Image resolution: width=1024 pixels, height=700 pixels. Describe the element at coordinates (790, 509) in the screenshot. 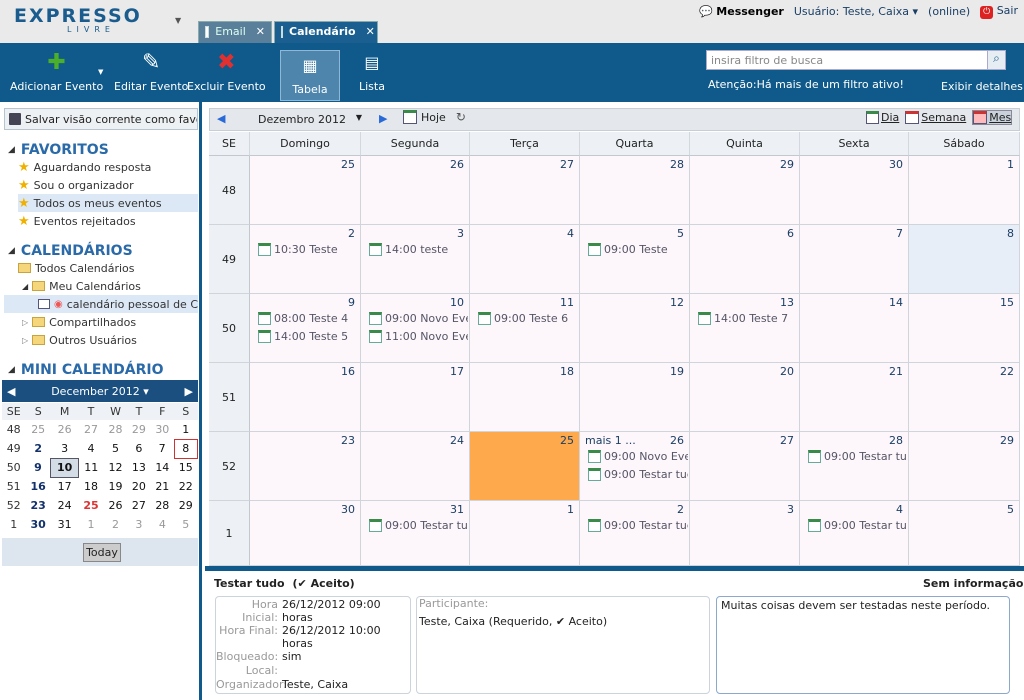

I see `day-number: 3` at that location.